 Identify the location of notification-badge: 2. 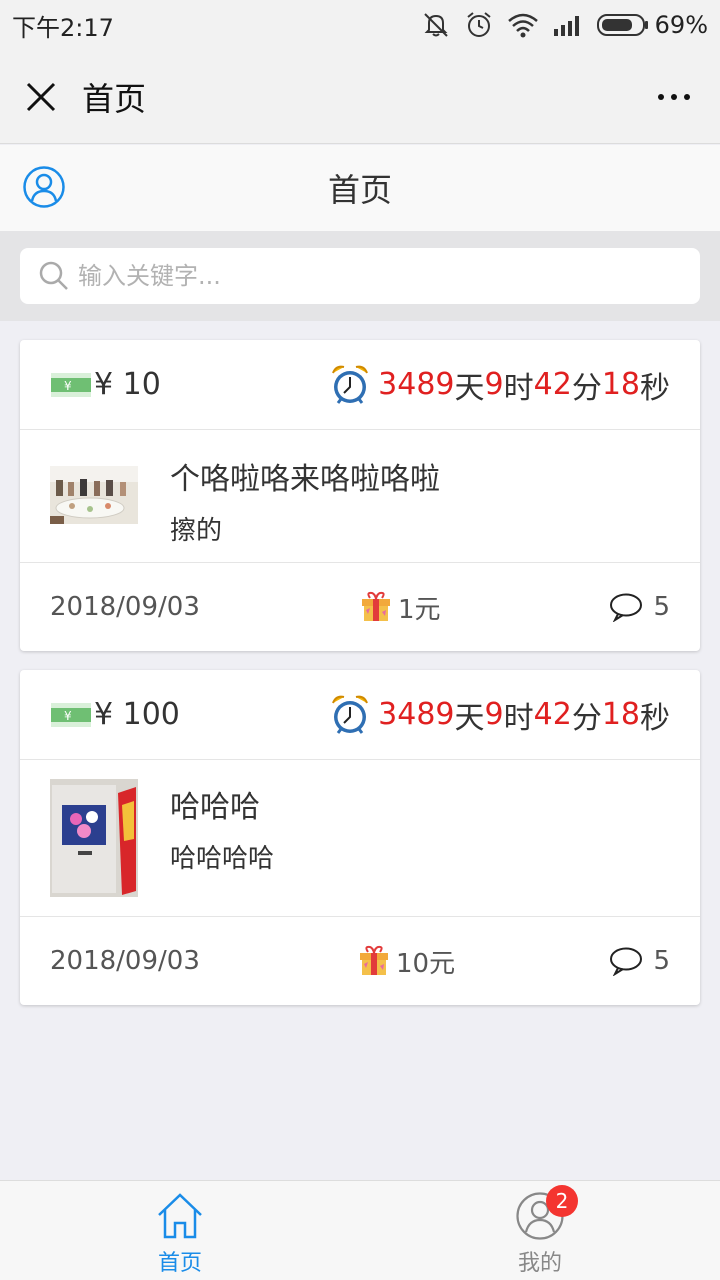
(562, 1201).